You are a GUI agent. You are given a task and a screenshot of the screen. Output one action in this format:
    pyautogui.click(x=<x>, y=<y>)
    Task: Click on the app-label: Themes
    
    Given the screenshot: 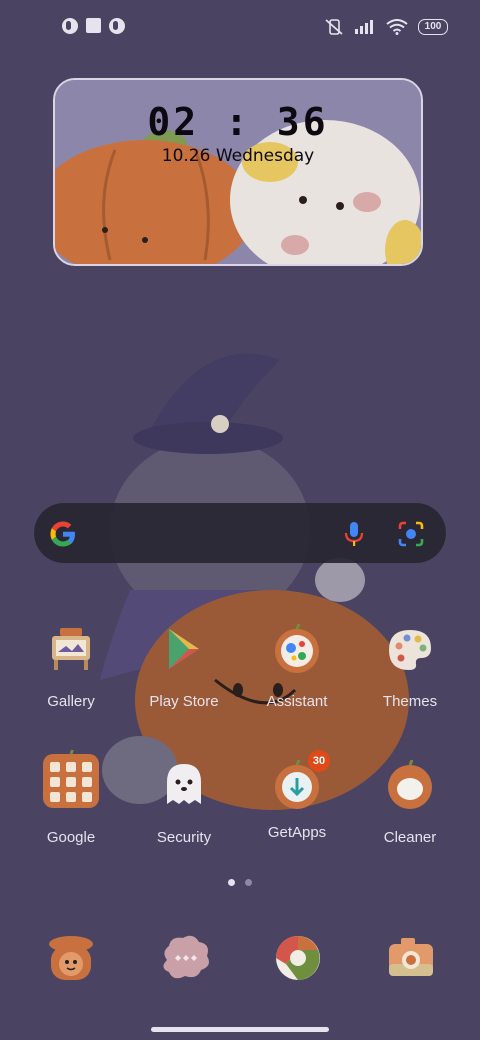 What is the action you would take?
    pyautogui.click(x=410, y=701)
    